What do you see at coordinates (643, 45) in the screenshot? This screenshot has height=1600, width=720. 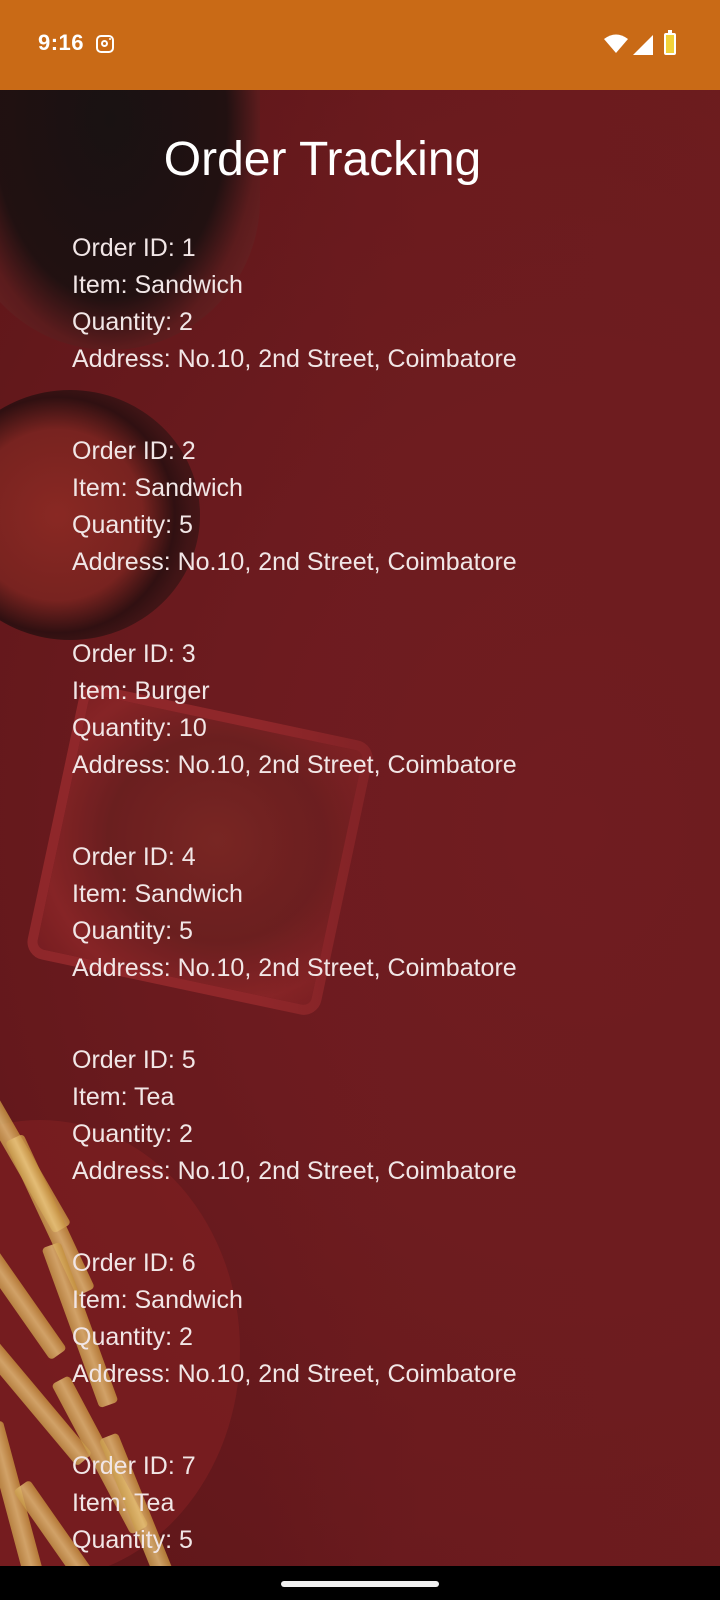 I see `signal-icon` at bounding box center [643, 45].